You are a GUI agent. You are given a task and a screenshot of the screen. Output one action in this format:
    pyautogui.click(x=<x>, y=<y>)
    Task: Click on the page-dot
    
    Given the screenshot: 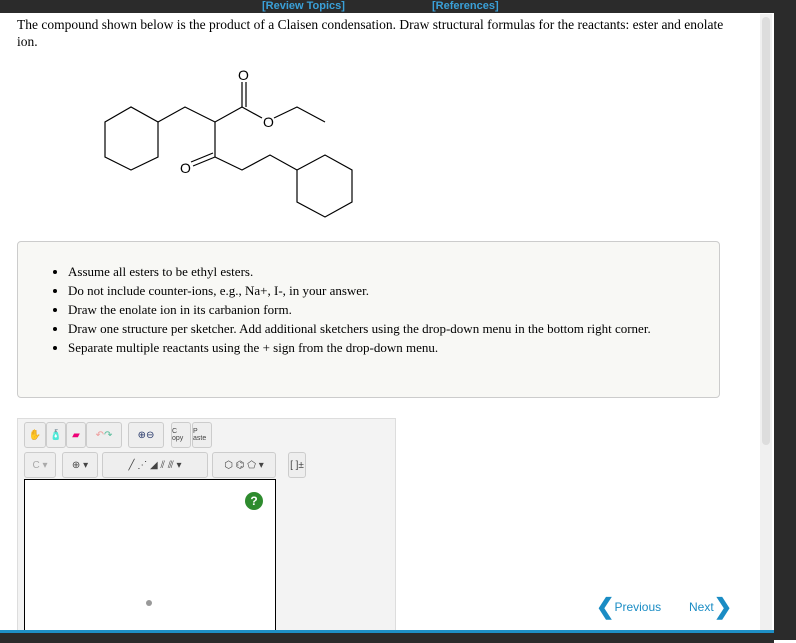 What is the action you would take?
    pyautogui.click(x=149, y=603)
    